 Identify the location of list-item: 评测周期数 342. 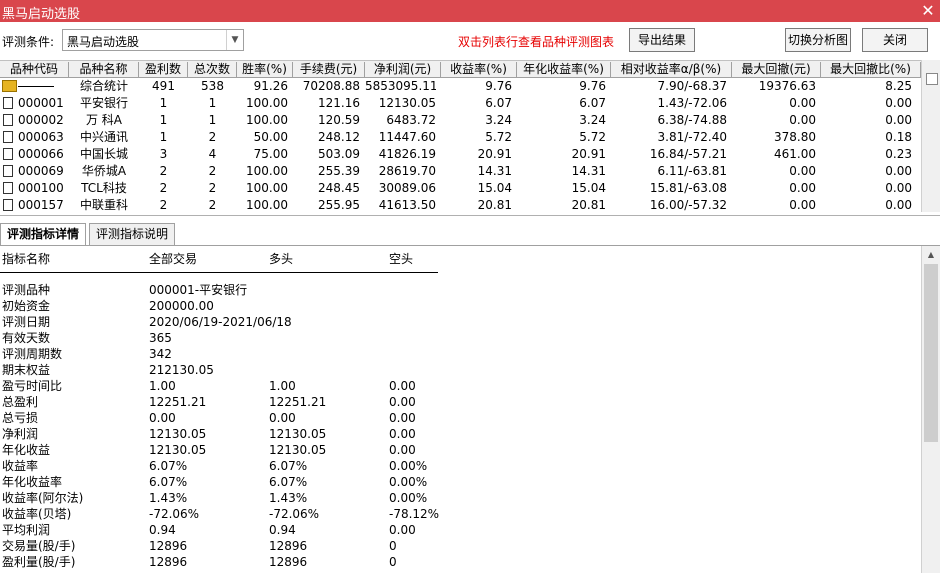
(460, 354).